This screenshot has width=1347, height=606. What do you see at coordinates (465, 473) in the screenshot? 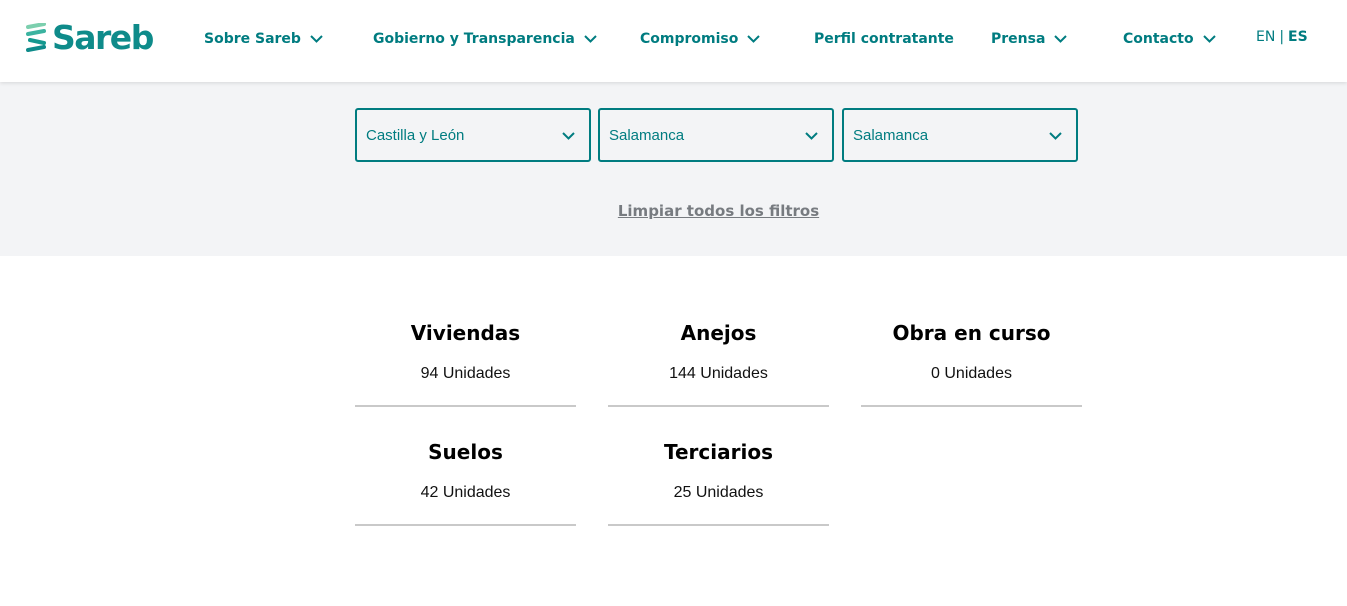
I see `stat-card-suelos: Suelos 42 Unidades` at bounding box center [465, 473].